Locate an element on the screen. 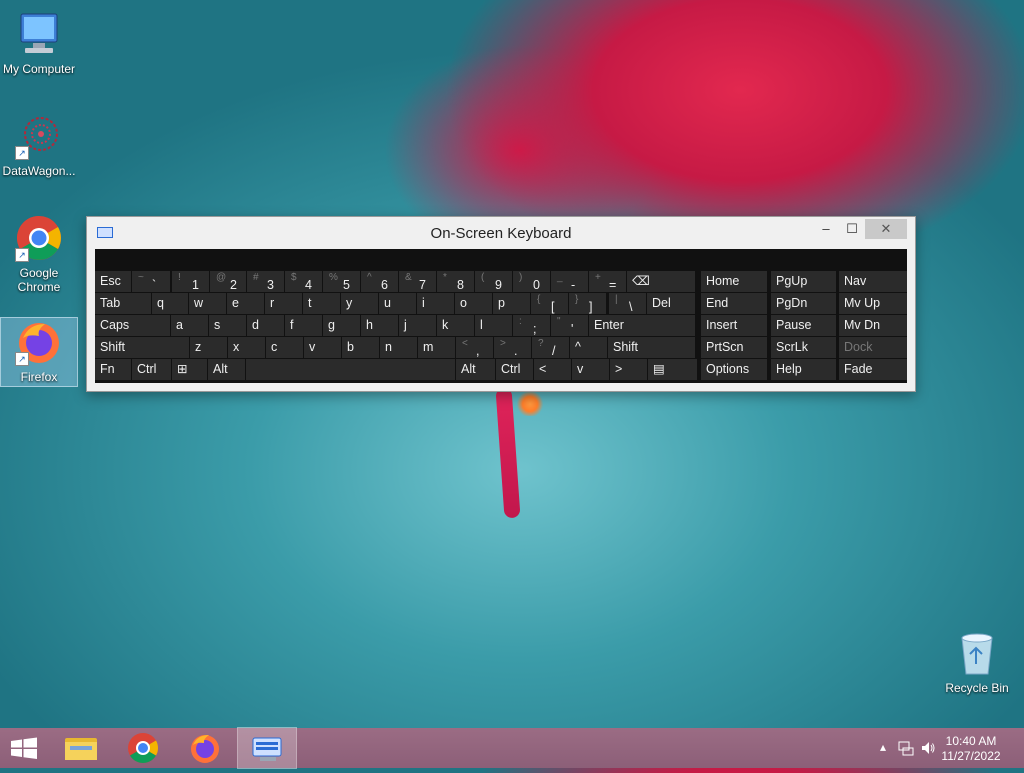 The height and width of the screenshot is (773, 1024). osk-key: b is located at coordinates (360, 347).